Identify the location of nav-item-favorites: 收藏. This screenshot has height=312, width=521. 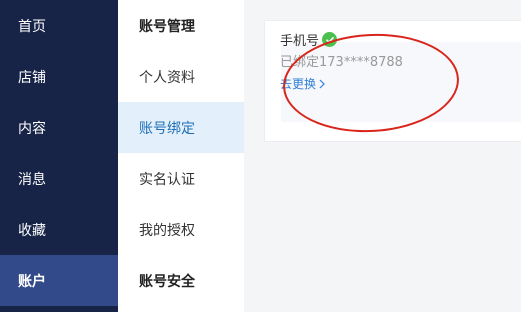
(59, 229).